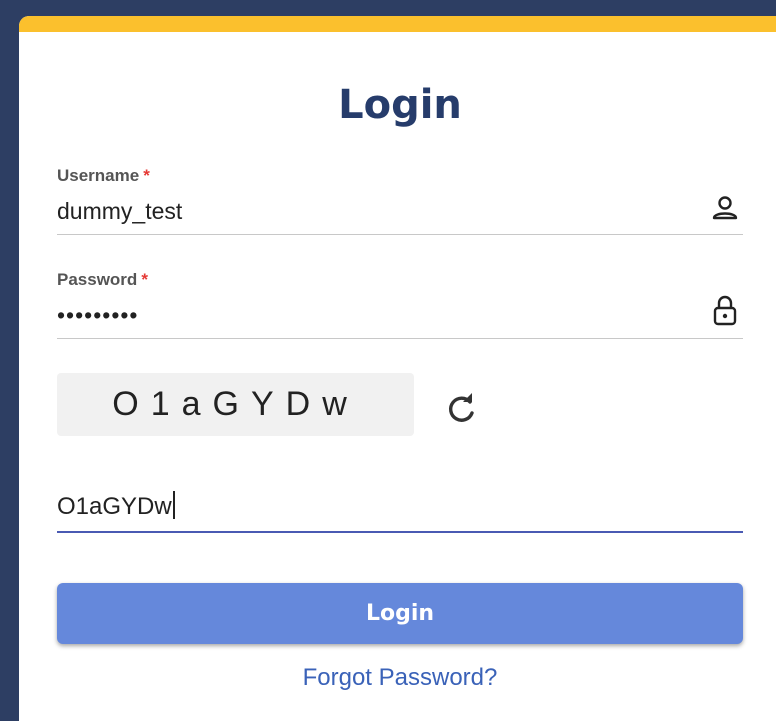 The image size is (776, 721). I want to click on password-value: •••••••••, so click(97, 315).